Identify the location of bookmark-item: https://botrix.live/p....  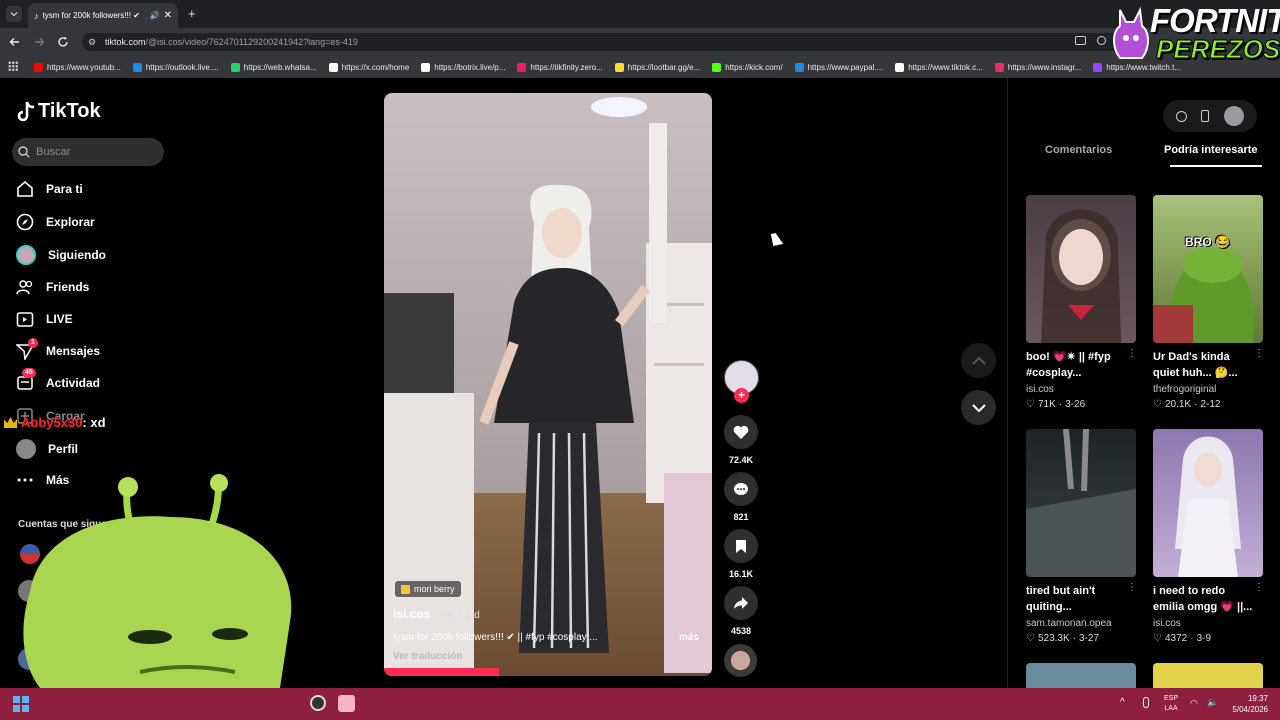
(463, 67).